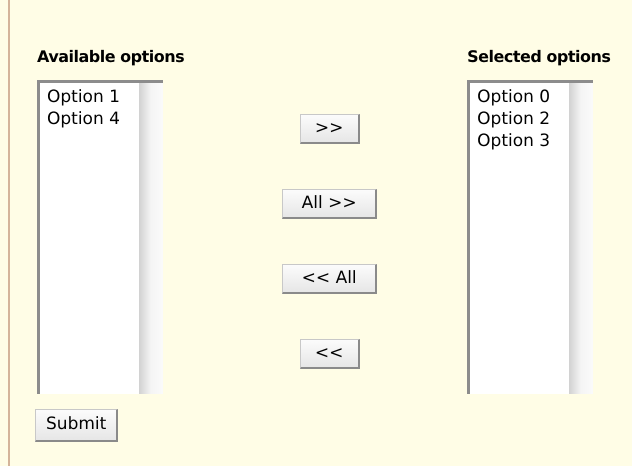 This screenshot has height=466, width=632. Describe the element at coordinates (530, 237) in the screenshot. I see `list-box: Option 0 Option 2 Option 3` at that location.